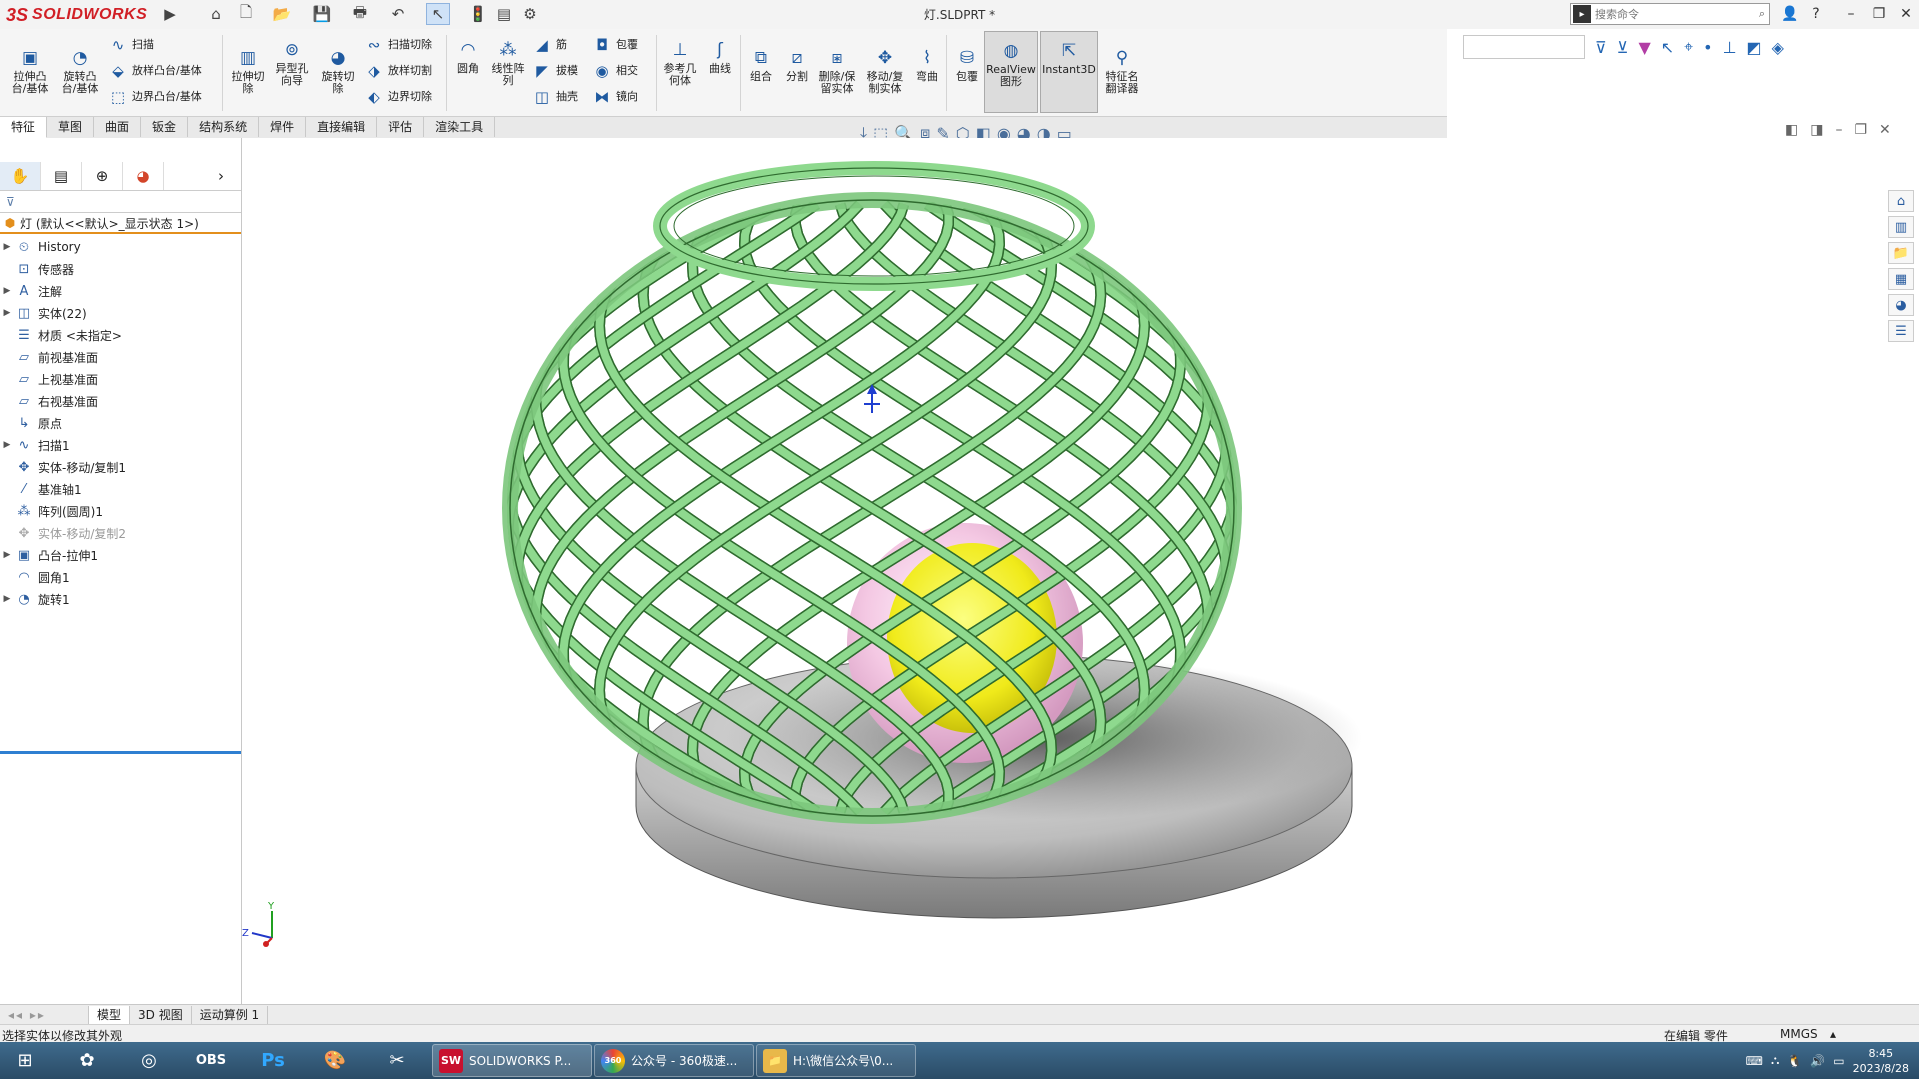 This screenshot has height=1079, width=1919. Describe the element at coordinates (761, 65) in the screenshot. I see `combine-button: ⧉ 组合` at that location.